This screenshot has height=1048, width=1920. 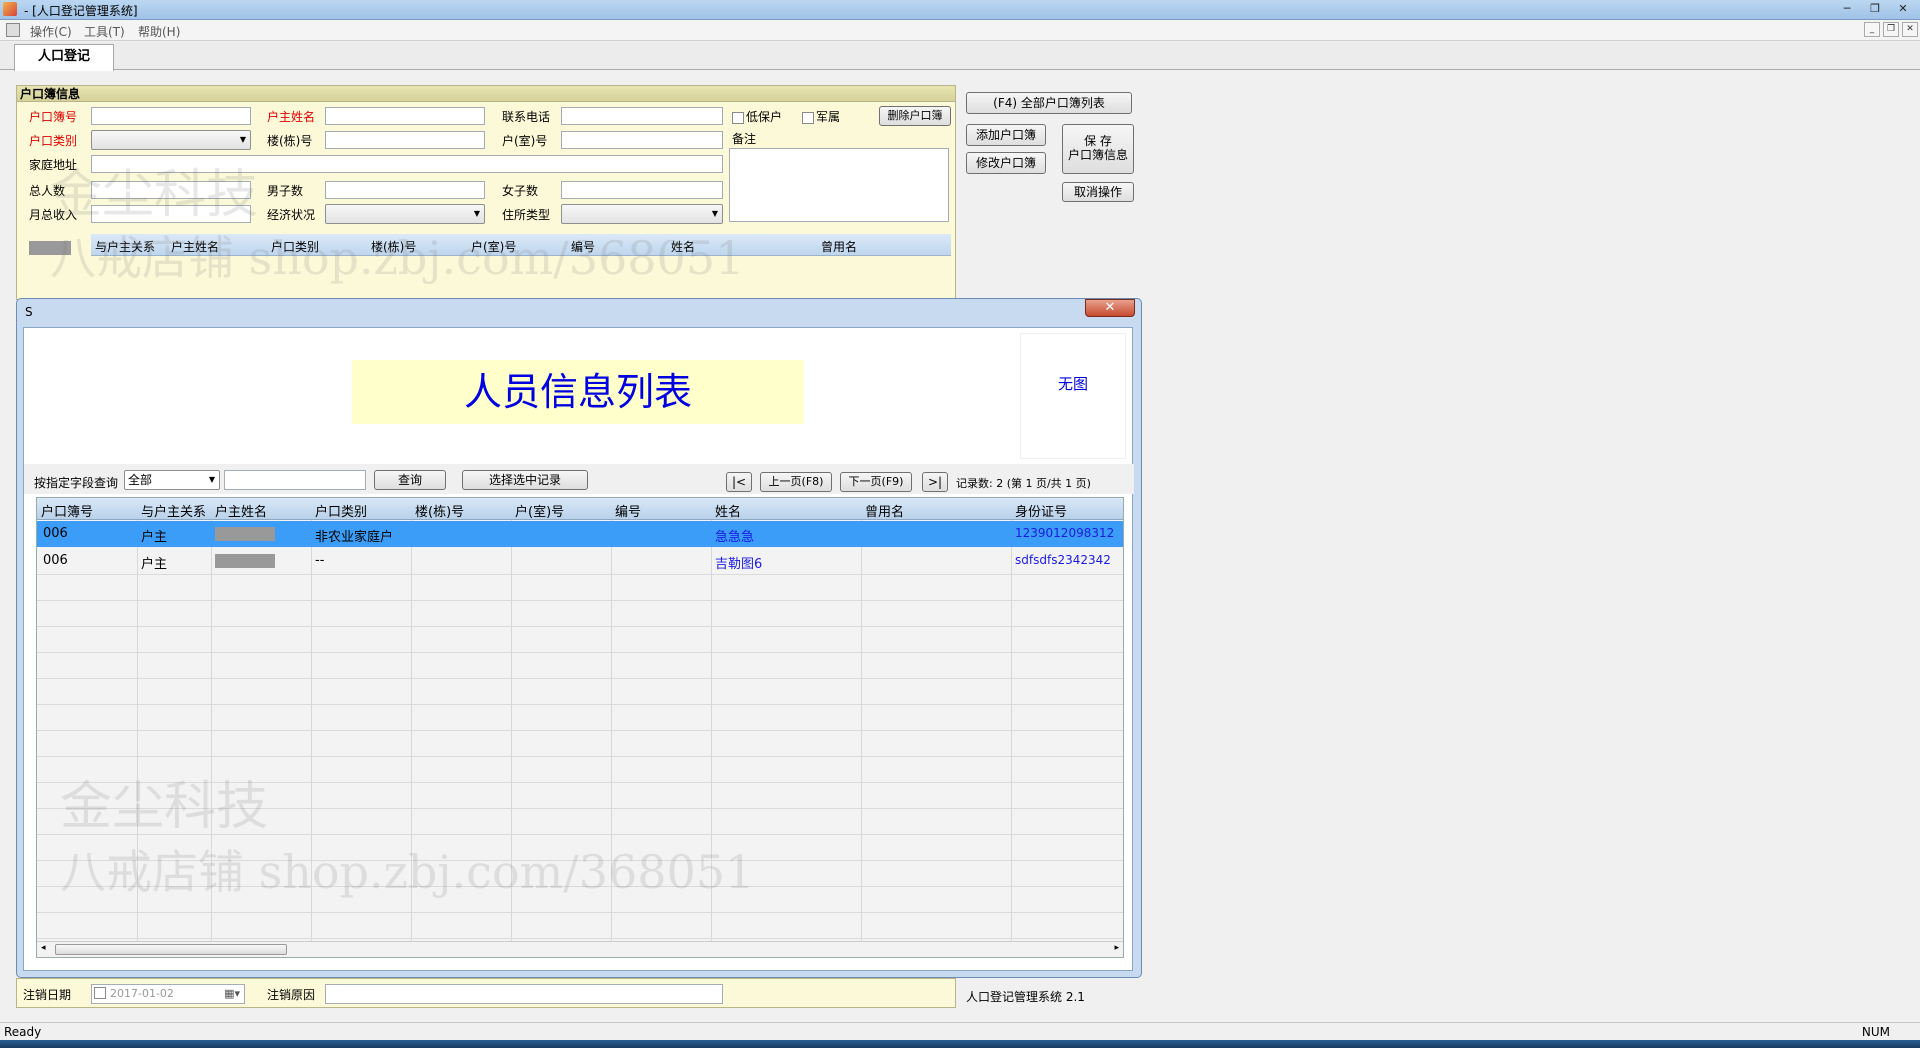 What do you see at coordinates (104, 31) in the screenshot?
I see `menu-tools: 工具(T)` at bounding box center [104, 31].